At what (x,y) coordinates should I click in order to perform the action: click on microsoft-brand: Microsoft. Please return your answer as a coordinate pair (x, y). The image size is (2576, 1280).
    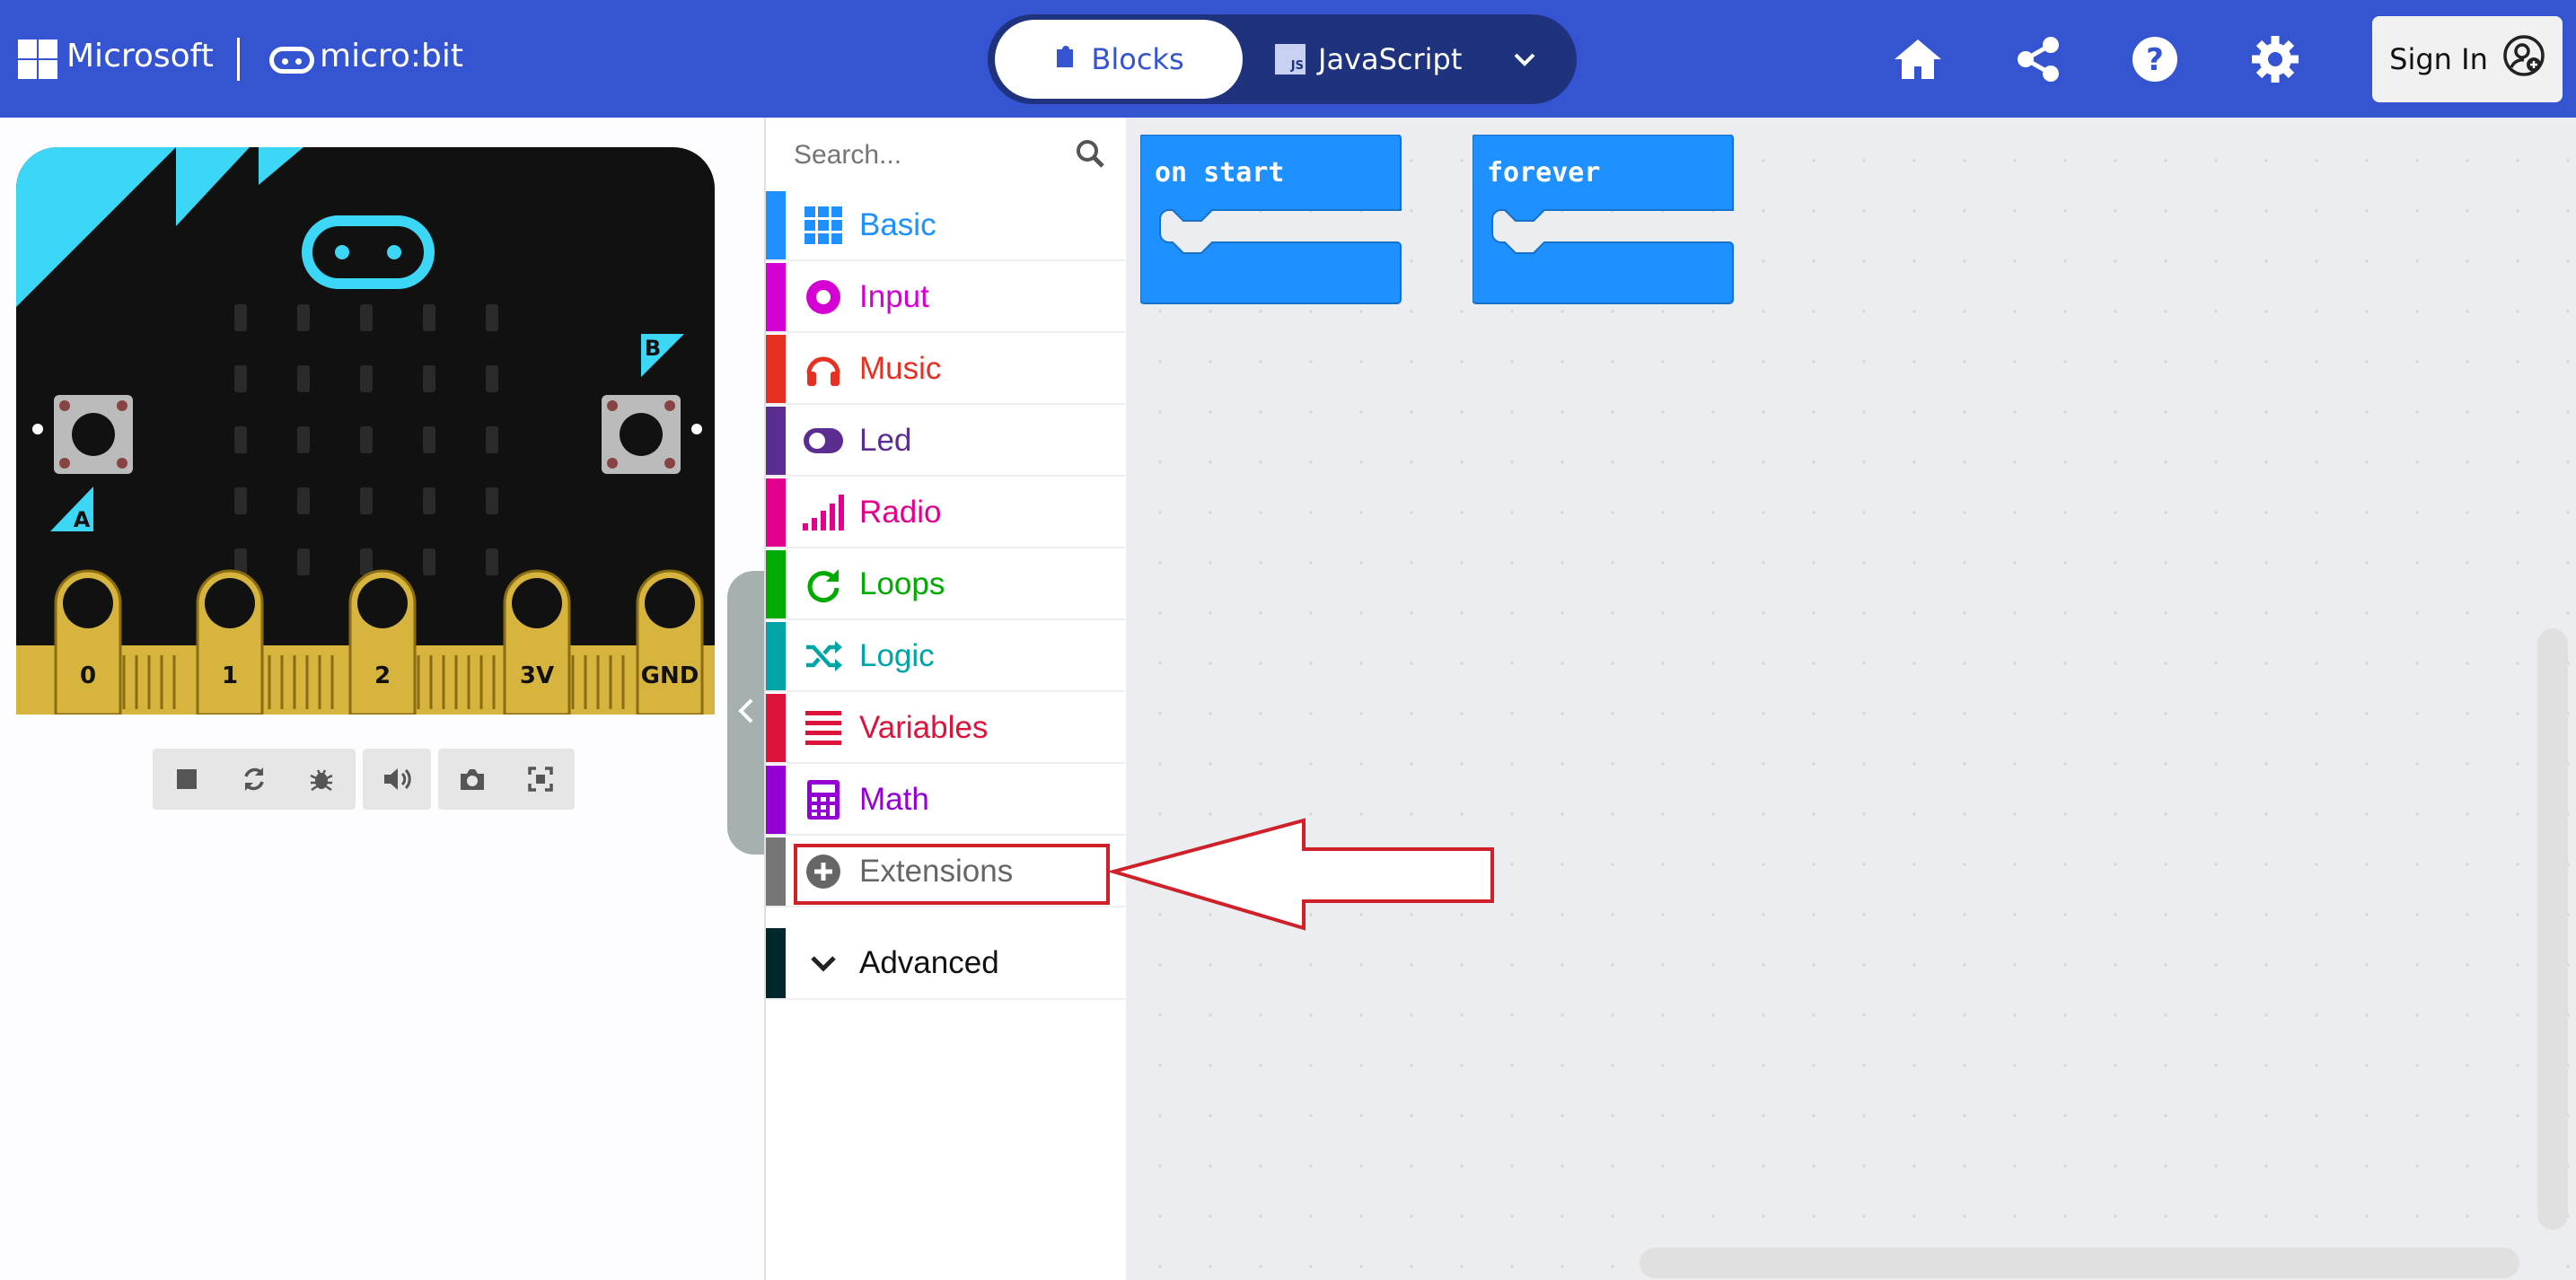
    Looking at the image, I should click on (140, 56).